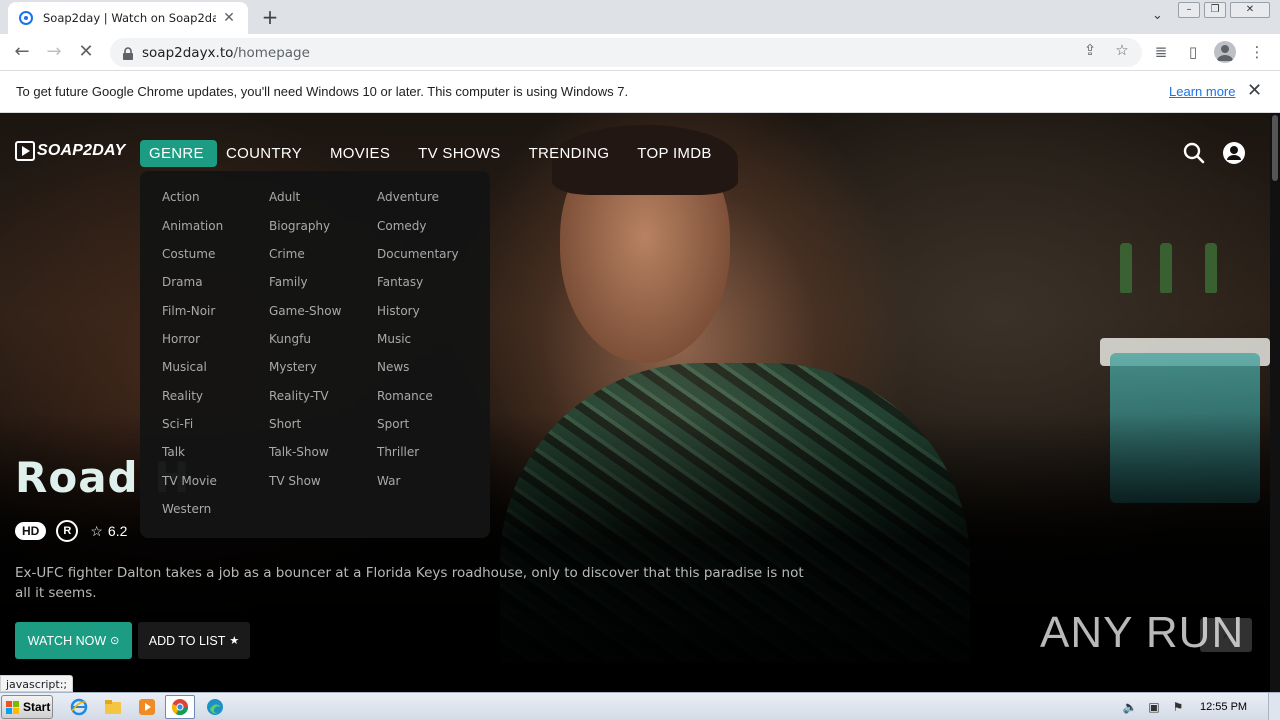  Describe the element at coordinates (1234, 153) in the screenshot. I see `user-account-icon` at that location.